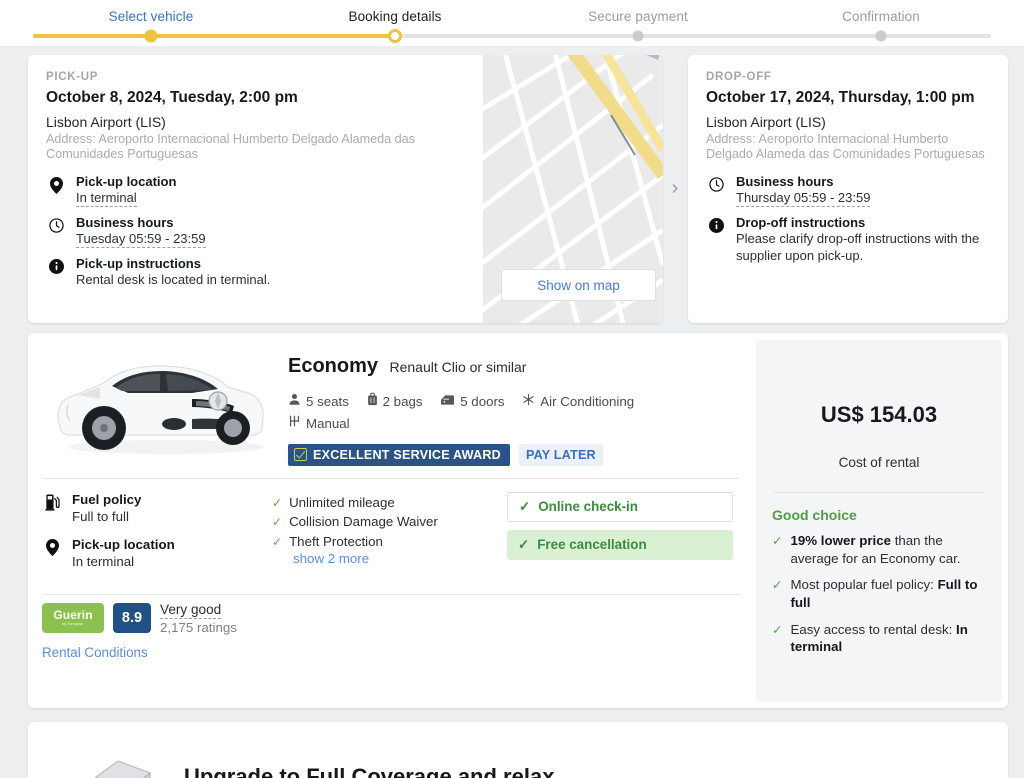 The width and height of the screenshot is (1024, 778). Describe the element at coordinates (588, 507) in the screenshot. I see `online-check-in-label: Online check-in` at that location.